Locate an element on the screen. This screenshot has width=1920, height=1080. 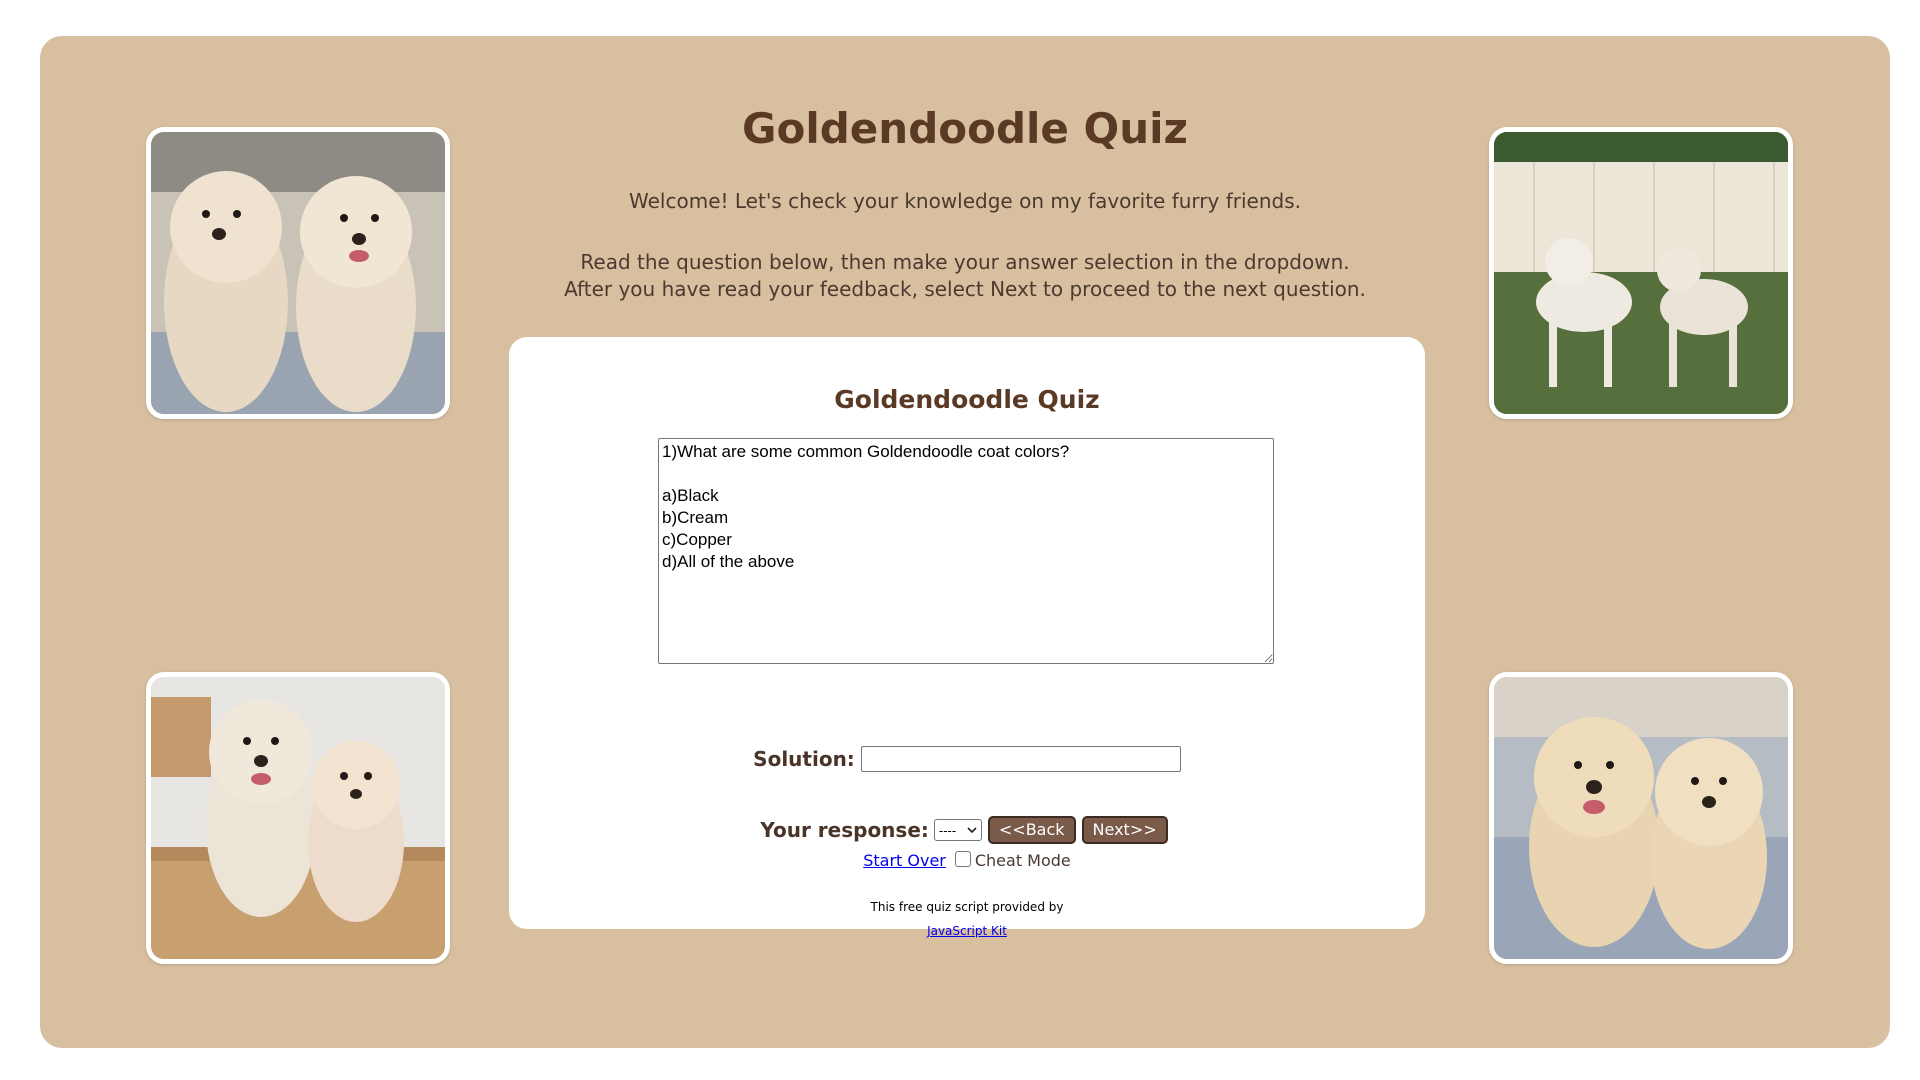
credit-text: This free quiz script provided by is located at coordinates (967, 907).